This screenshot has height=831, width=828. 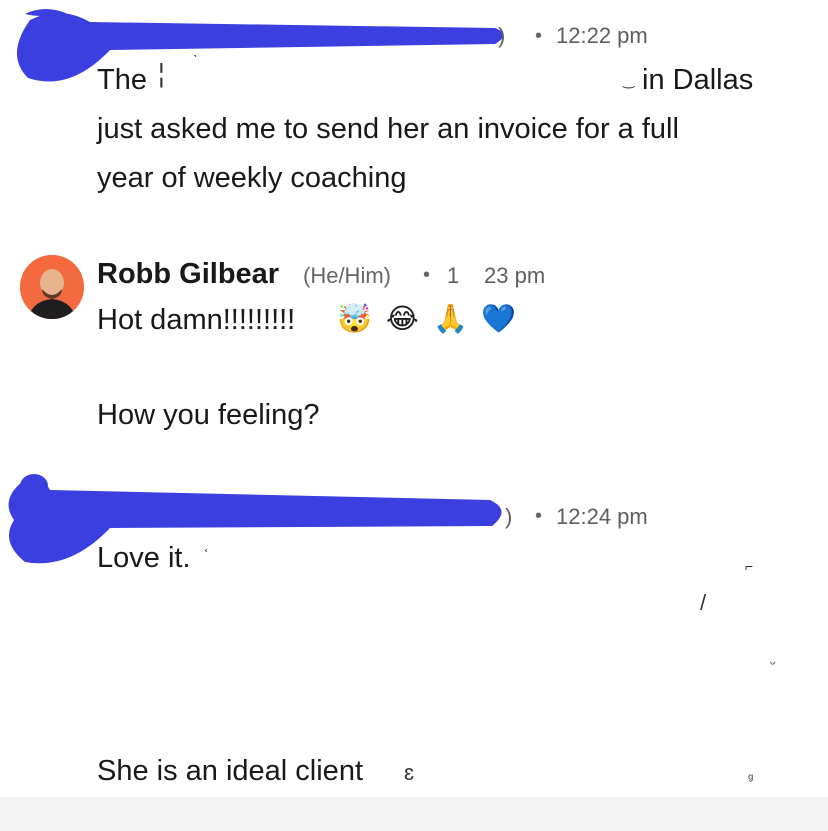 What do you see at coordinates (161, 73) in the screenshot?
I see `redacted-text-fragment: ¦` at bounding box center [161, 73].